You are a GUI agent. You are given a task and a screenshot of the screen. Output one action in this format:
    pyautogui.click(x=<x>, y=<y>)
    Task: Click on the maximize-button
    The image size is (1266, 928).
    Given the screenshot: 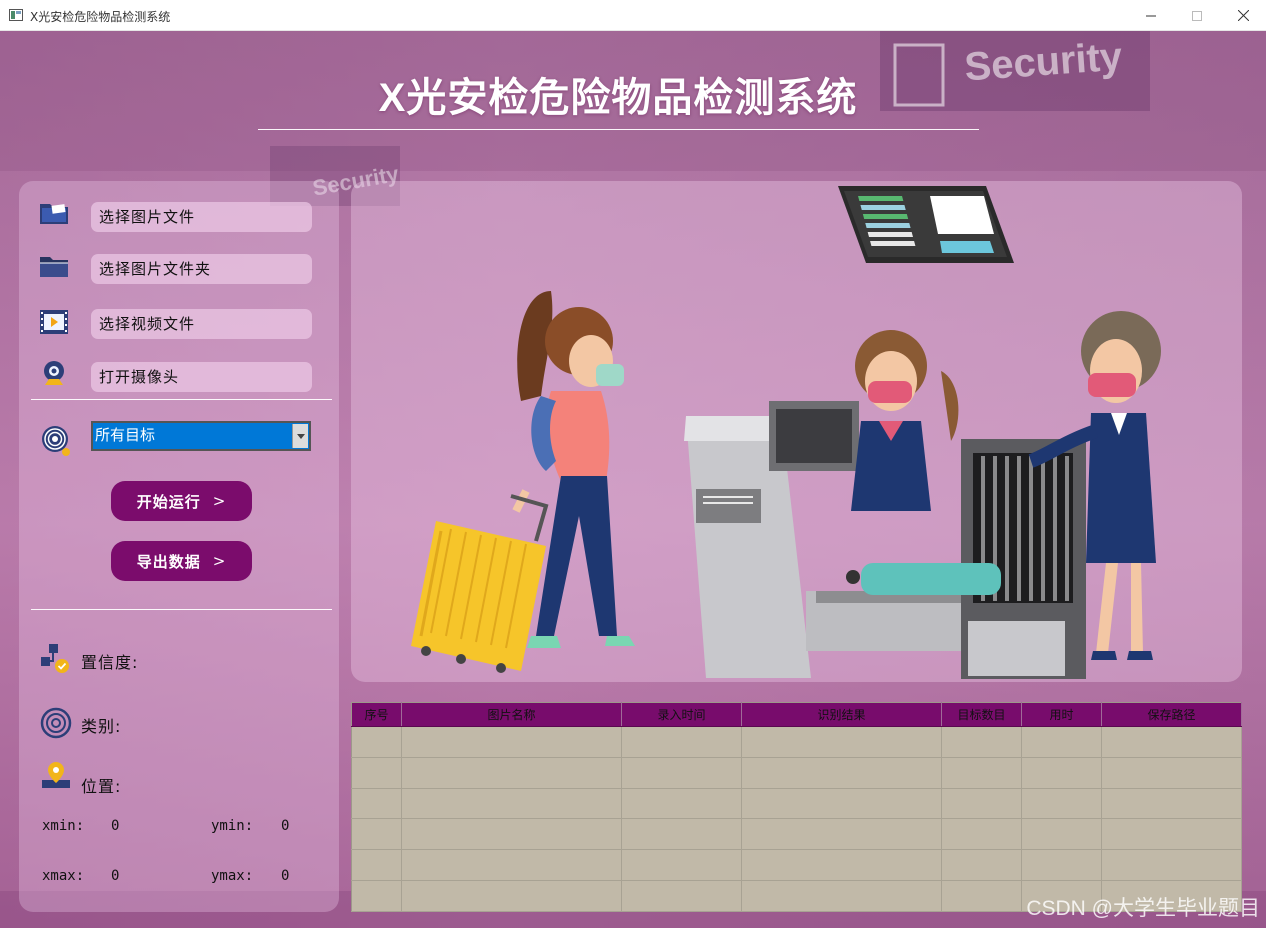 What is the action you would take?
    pyautogui.click(x=1197, y=15)
    